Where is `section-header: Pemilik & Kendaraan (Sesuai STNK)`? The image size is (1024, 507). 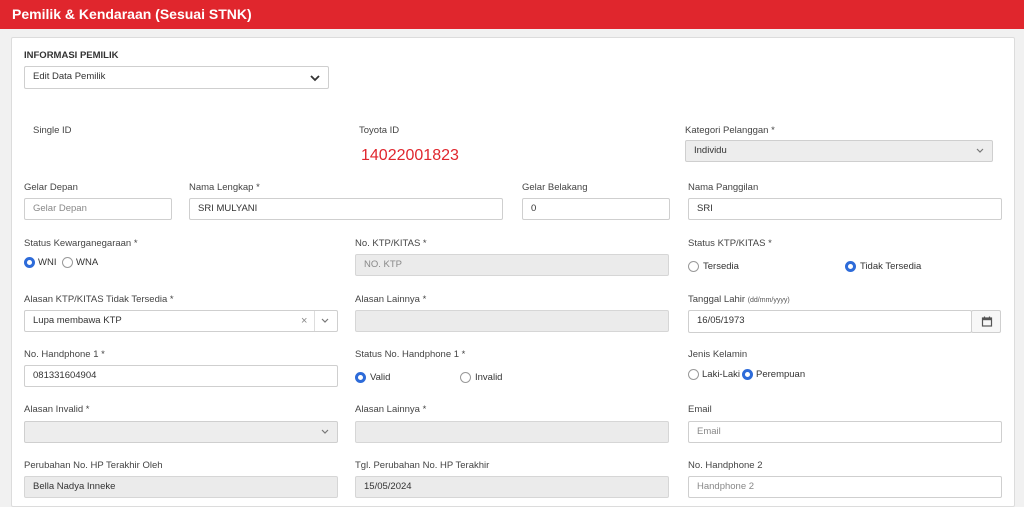
section-header: Pemilik & Kendaraan (Sesuai STNK) is located at coordinates (512, 14).